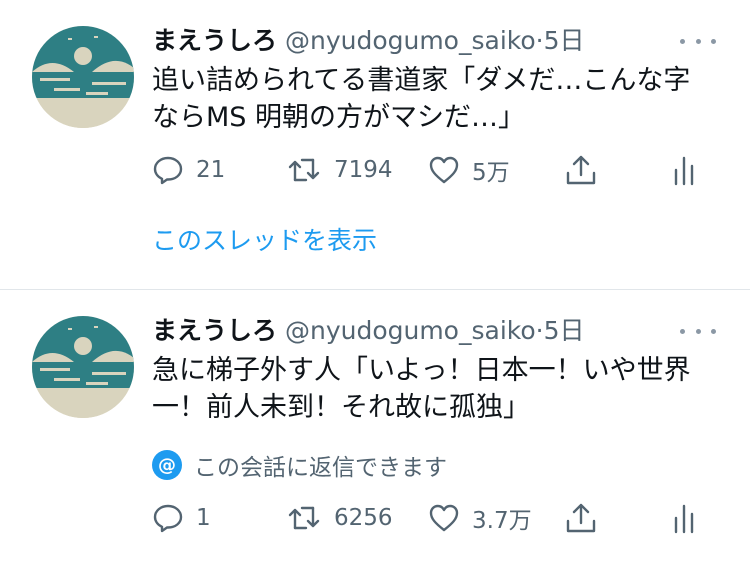  Describe the element at coordinates (211, 170) in the screenshot. I see `reply-count: 21` at that location.